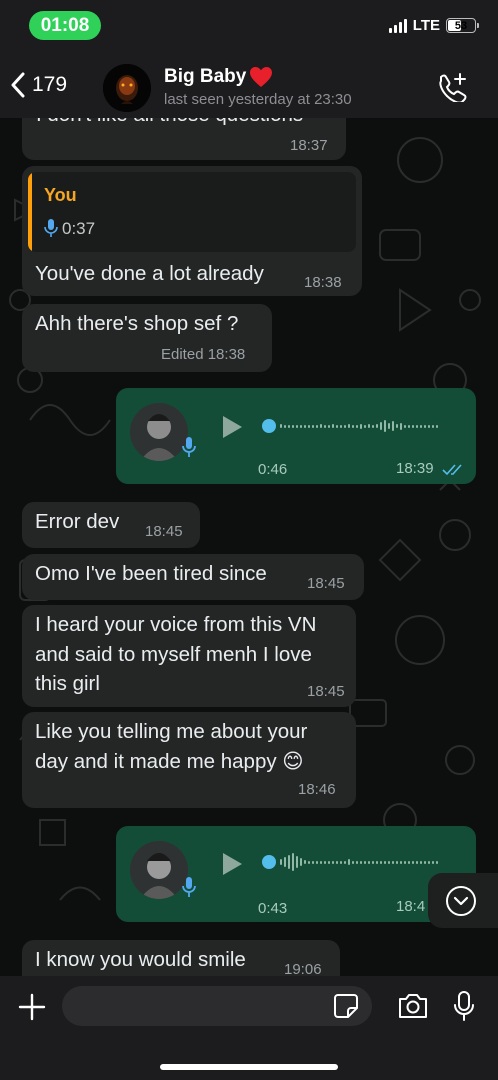 This screenshot has width=498, height=1080. What do you see at coordinates (273, 908) in the screenshot?
I see `voice-duration: 0:43` at bounding box center [273, 908].